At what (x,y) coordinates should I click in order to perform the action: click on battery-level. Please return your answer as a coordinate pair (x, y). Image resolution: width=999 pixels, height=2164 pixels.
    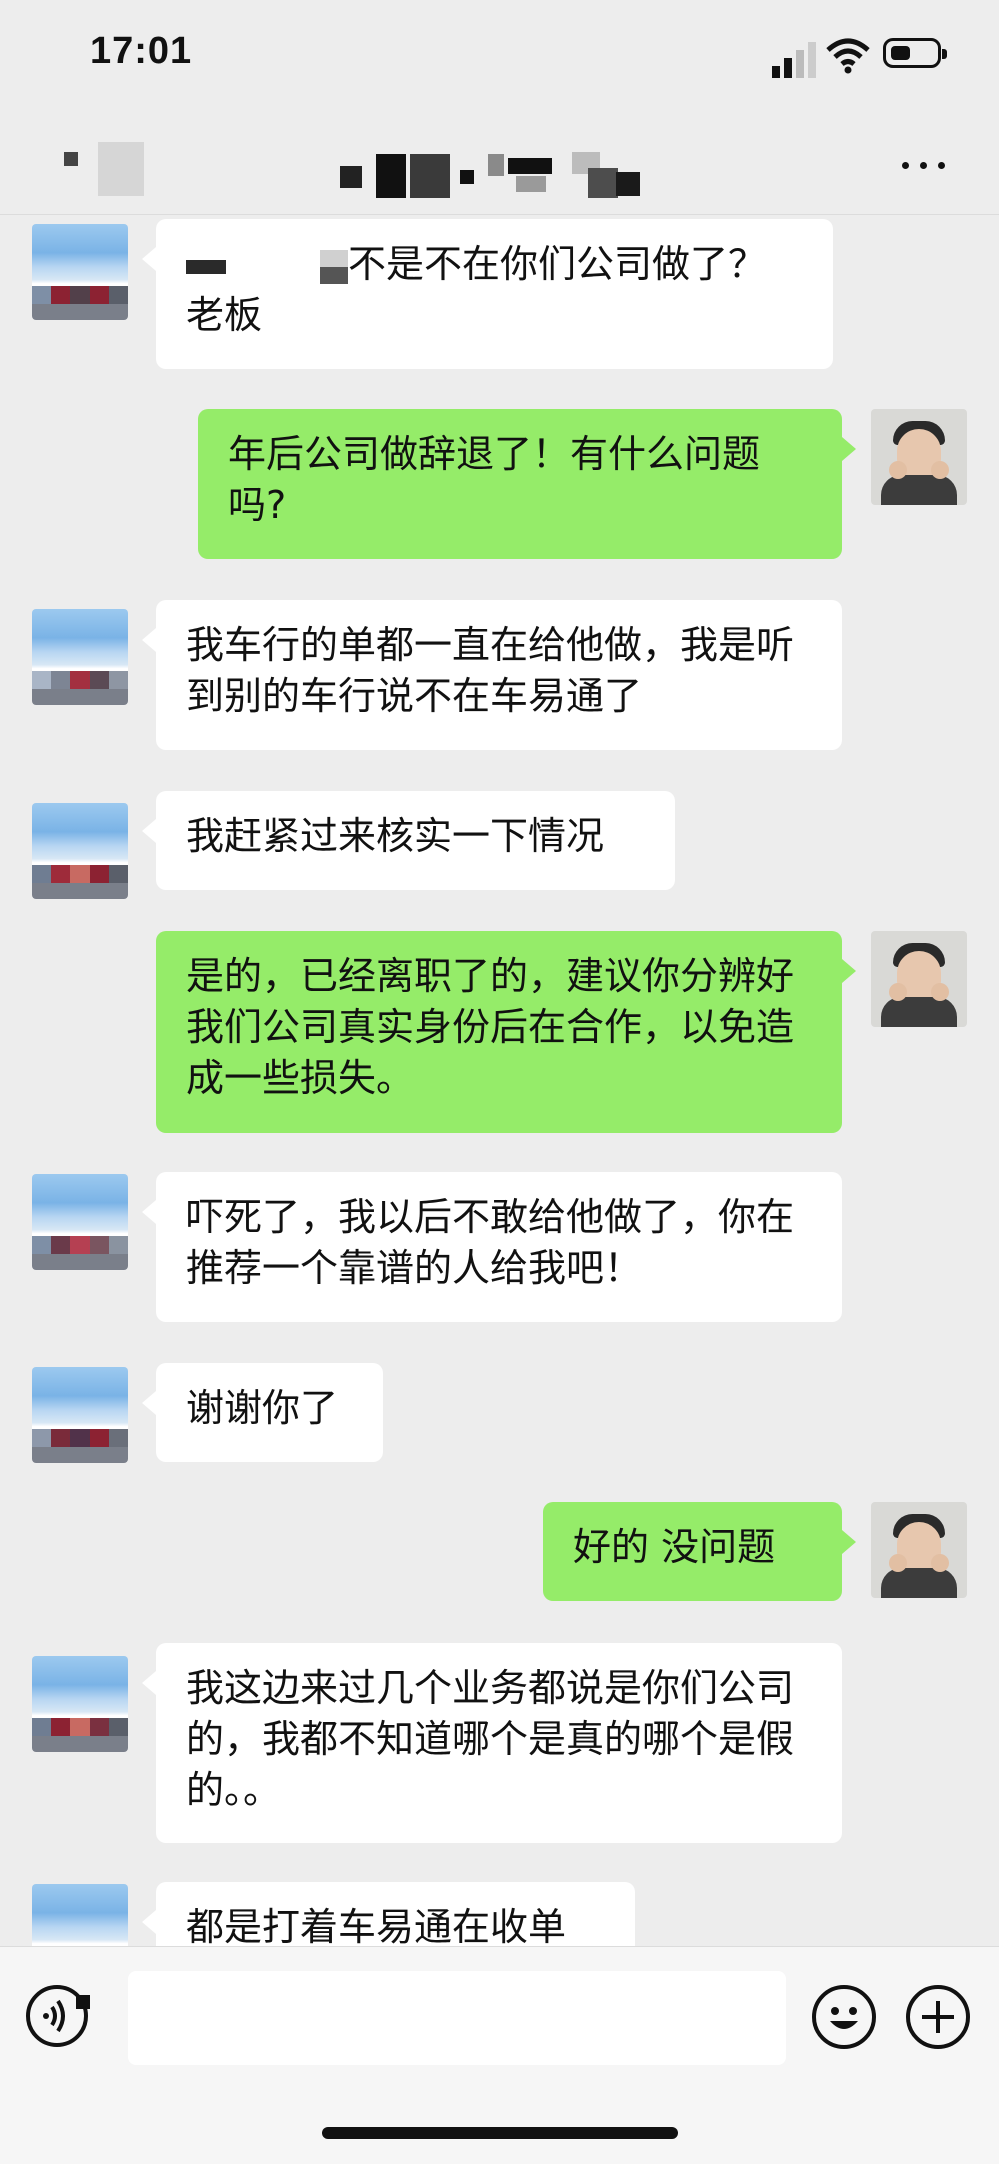
    Looking at the image, I should click on (900, 53).